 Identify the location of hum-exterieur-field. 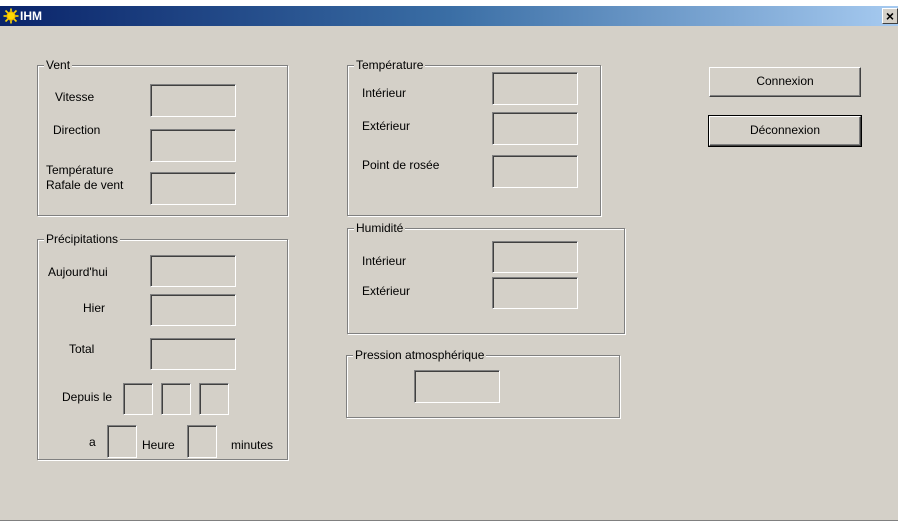
(535, 293).